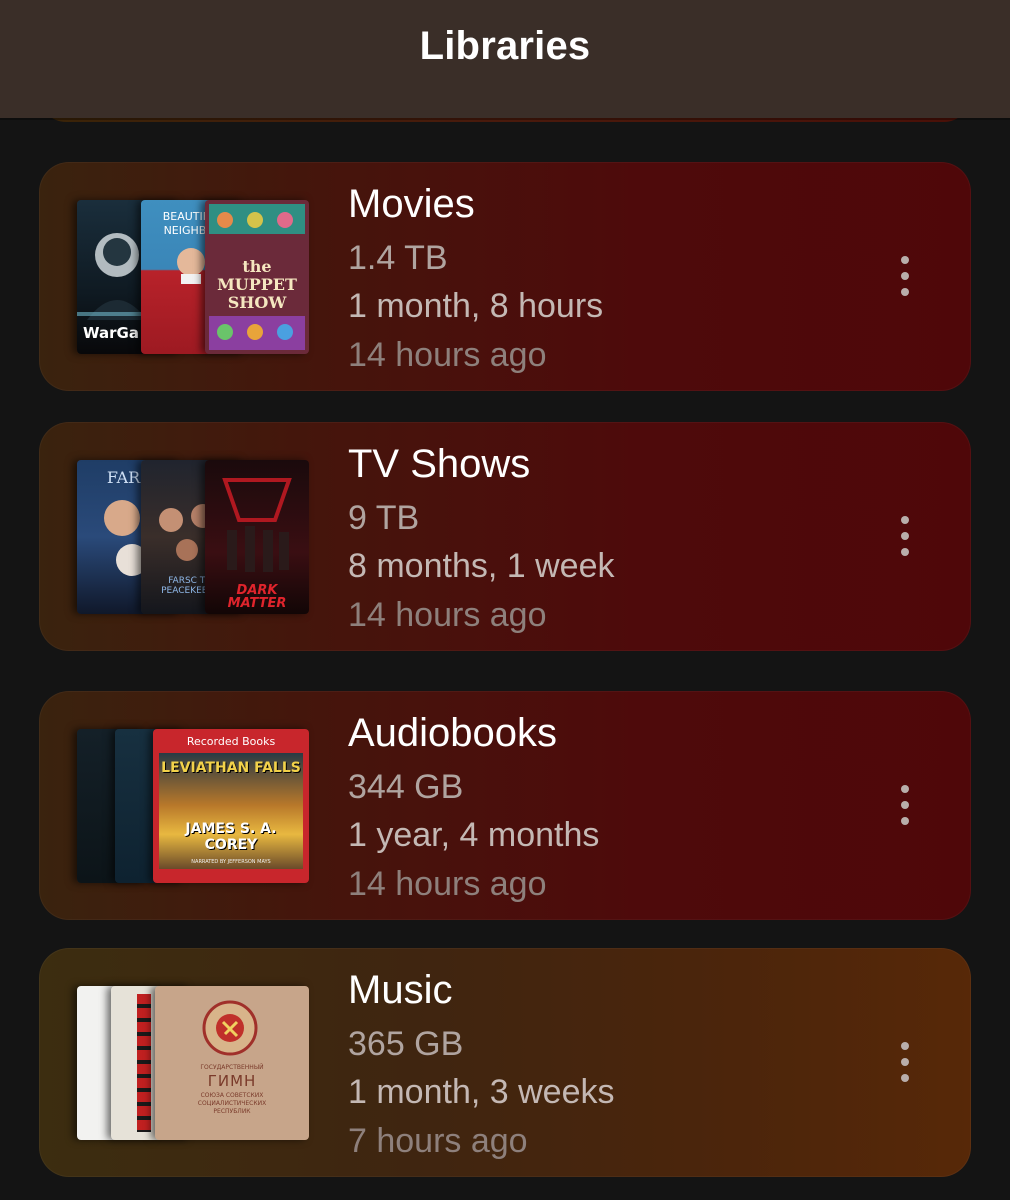 The width and height of the screenshot is (1010, 1200). Describe the element at coordinates (231, 837) in the screenshot. I see `cover-author: JAMES S. A. COREY` at that location.